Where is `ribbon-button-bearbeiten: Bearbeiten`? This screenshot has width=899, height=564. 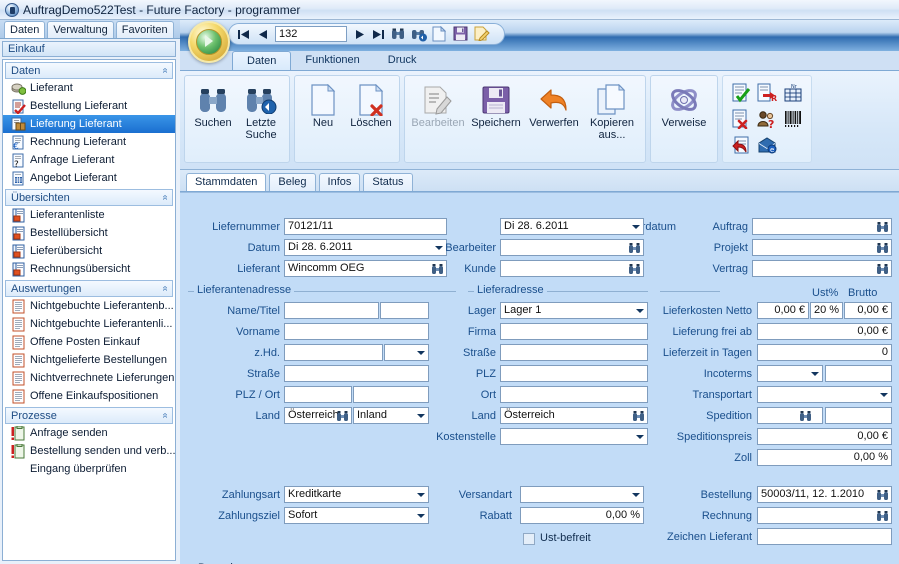 ribbon-button-bearbeiten: Bearbeiten is located at coordinates (438, 110).